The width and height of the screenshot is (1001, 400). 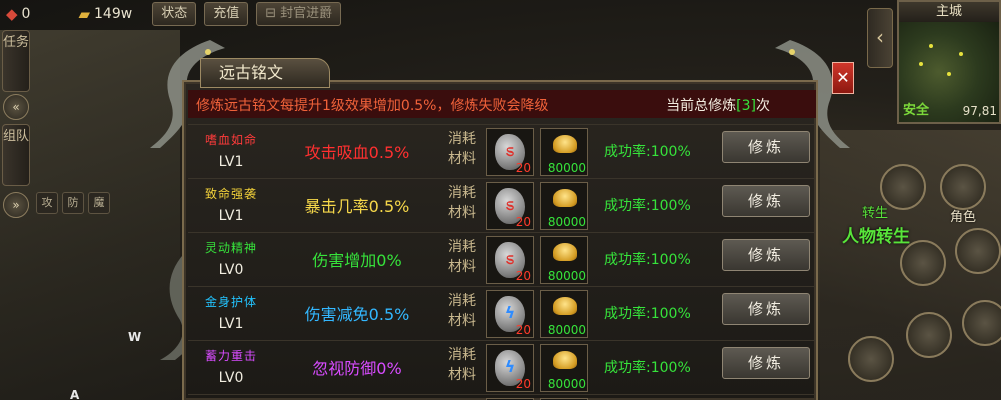 I want to click on skill-button-extra, so click(x=981, y=323).